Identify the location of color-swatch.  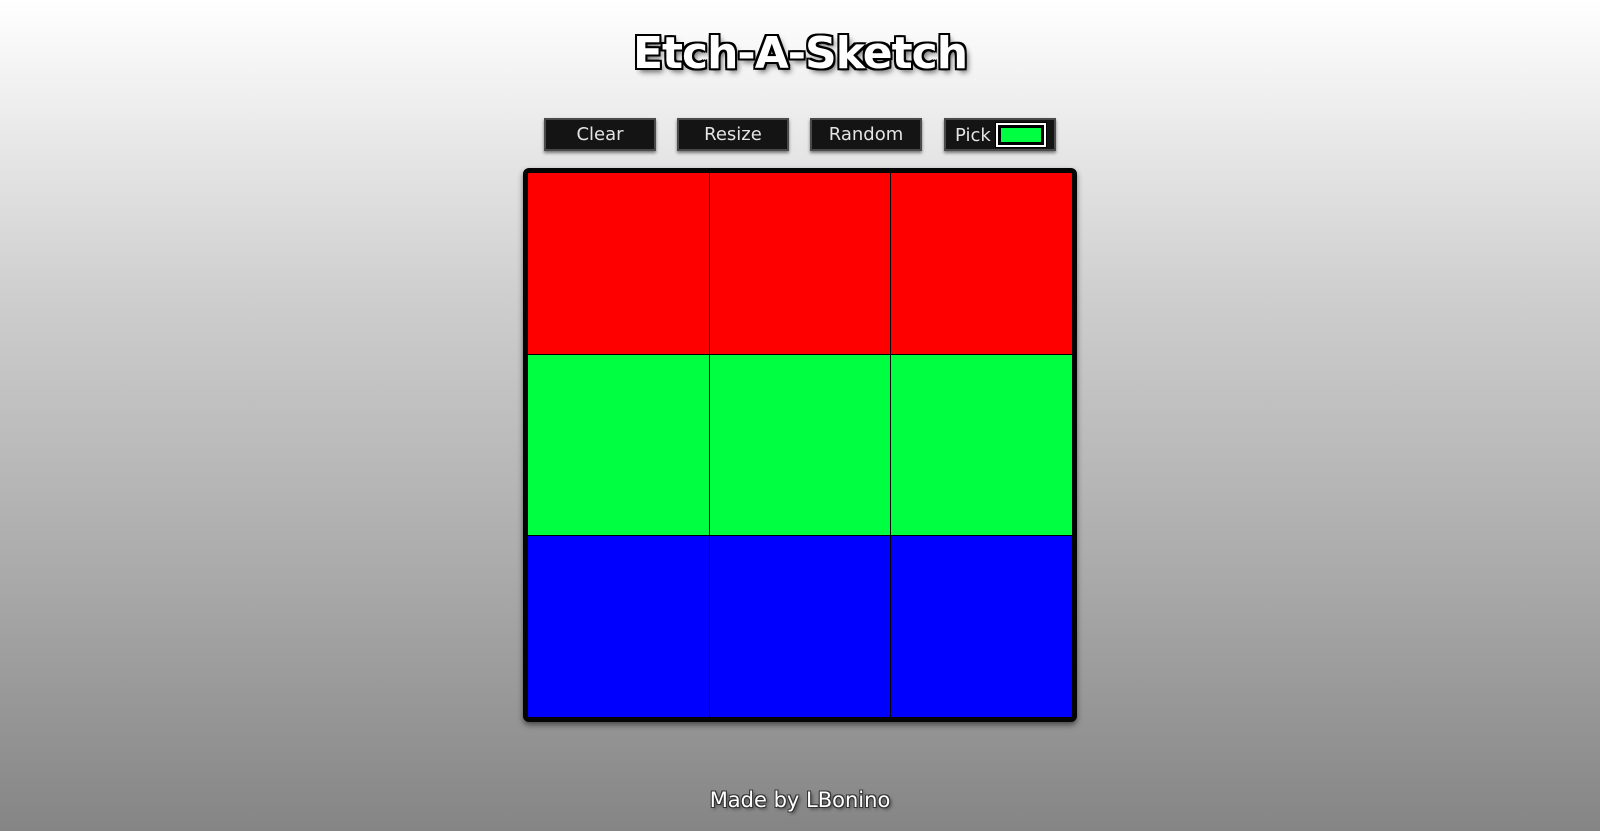
(1021, 135).